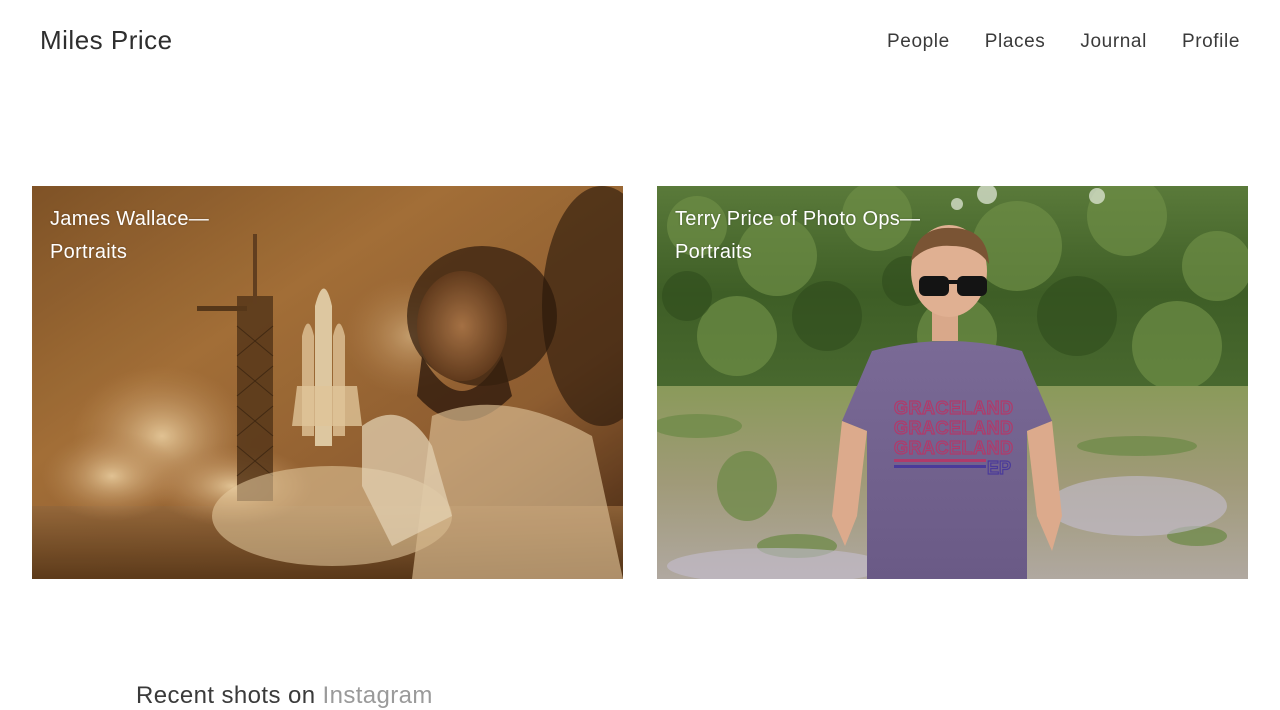  Describe the element at coordinates (1063, 42) in the screenshot. I see `main-nav: People Places Journal Profile` at that location.